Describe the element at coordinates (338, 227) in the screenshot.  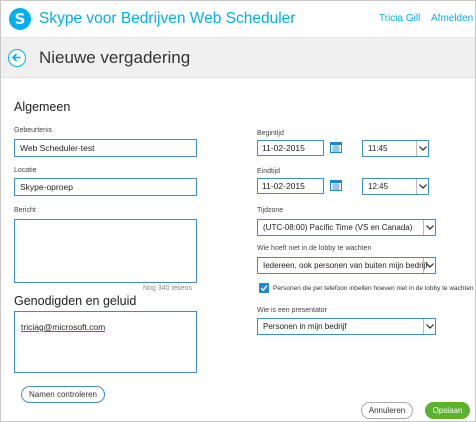
I see `timezone-value: (UTC-08:00) Pacific Time (VS en Canada)` at that location.